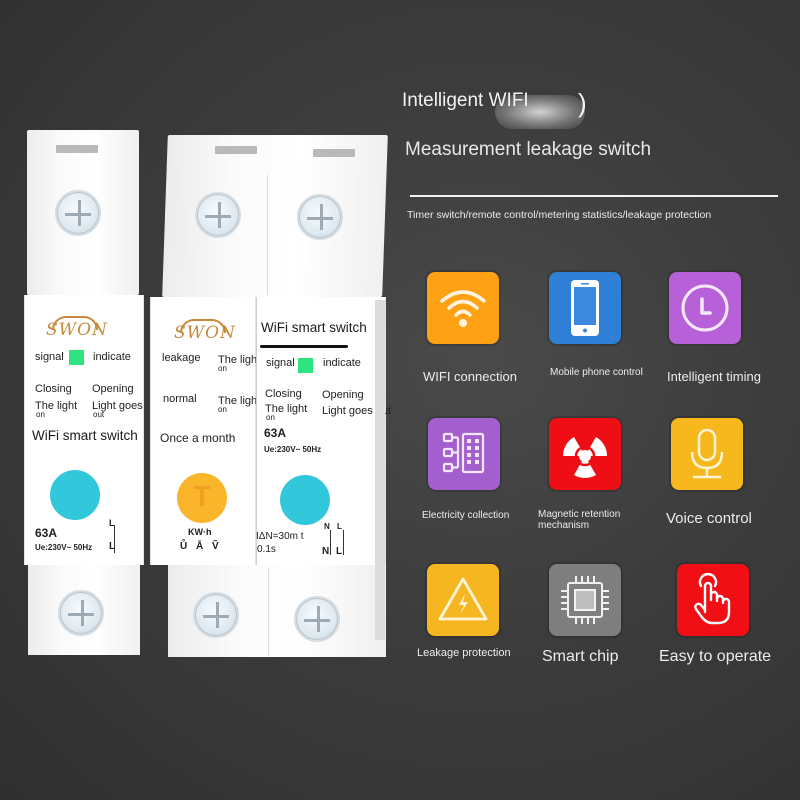  I want to click on energy-unit-label: KW·h, so click(200, 532).